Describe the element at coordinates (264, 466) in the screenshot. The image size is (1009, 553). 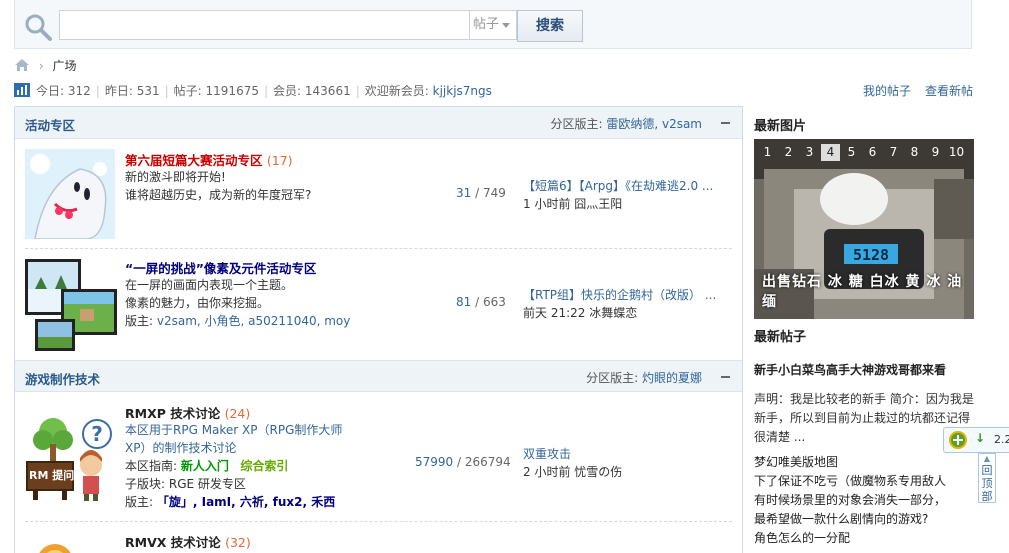
I see `guide-link-index: 综合索引` at that location.